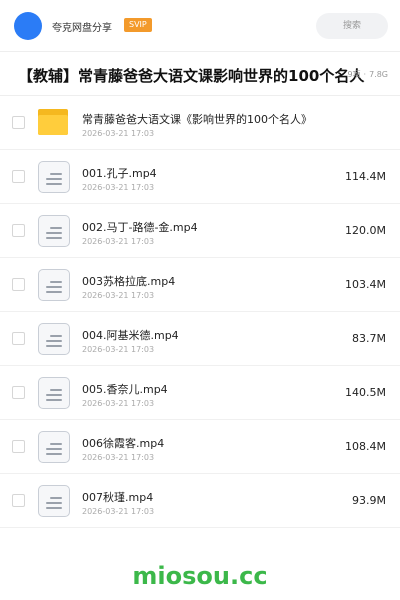 Image resolution: width=400 pixels, height=600 pixels. What do you see at coordinates (200, 339) in the screenshot?
I see `file-row: 004.阿基米德.mp4 2026-03-21 17:03 83.7M` at bounding box center [200, 339].